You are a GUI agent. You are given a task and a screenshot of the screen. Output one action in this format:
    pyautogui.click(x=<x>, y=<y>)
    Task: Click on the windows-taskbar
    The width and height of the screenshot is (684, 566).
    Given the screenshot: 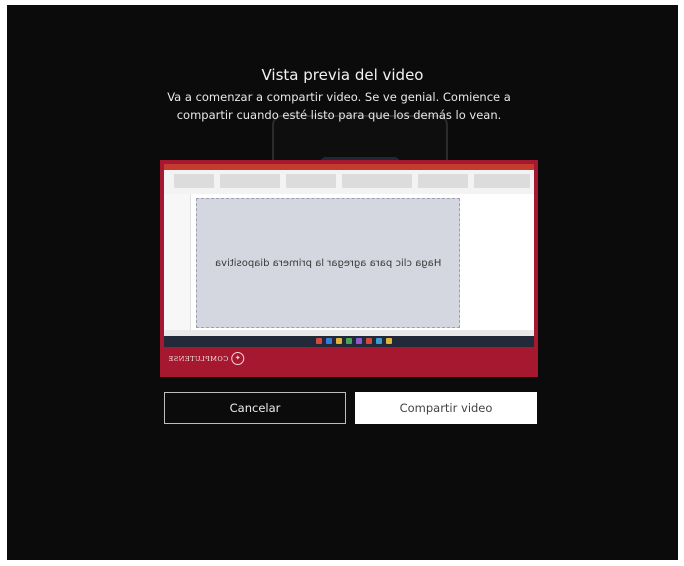 What is the action you would take?
    pyautogui.click(x=349, y=341)
    